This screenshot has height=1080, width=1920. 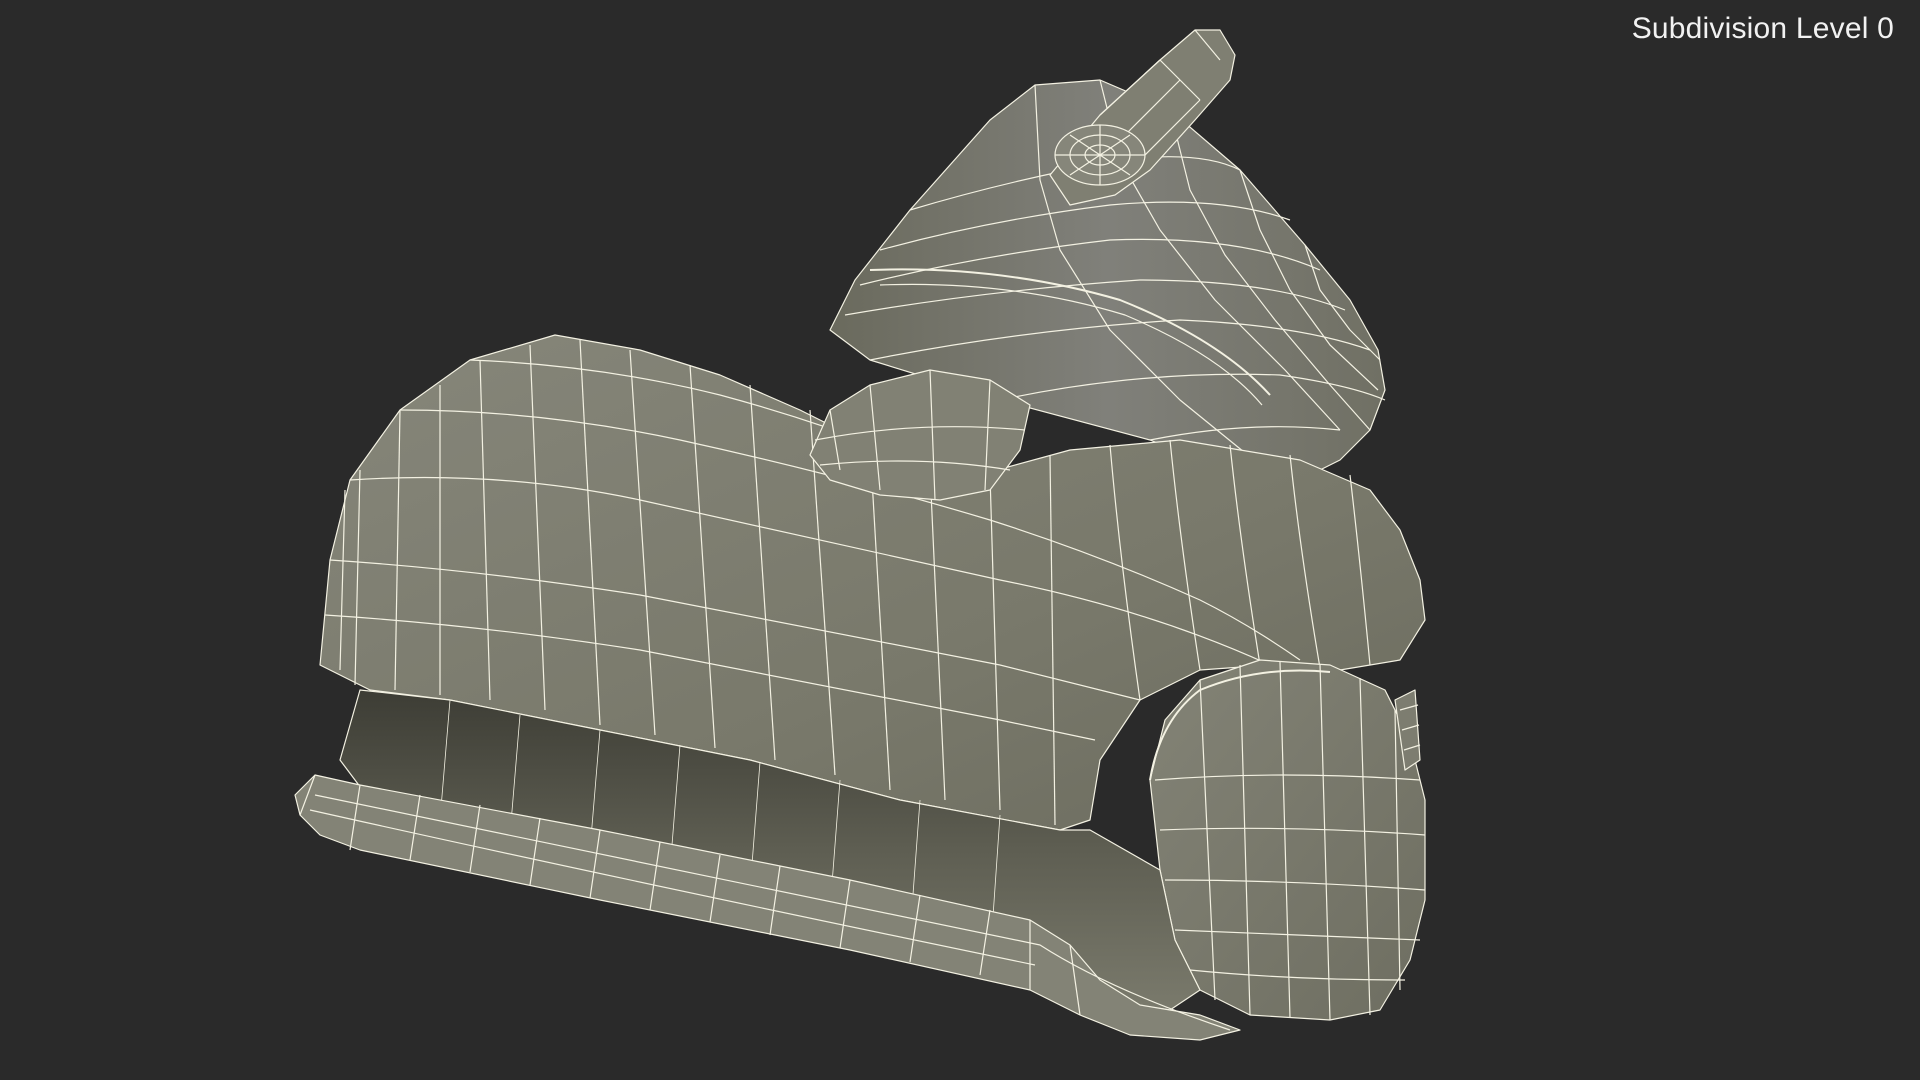 What do you see at coordinates (920, 435) in the screenshot?
I see `connector-bump` at bounding box center [920, 435].